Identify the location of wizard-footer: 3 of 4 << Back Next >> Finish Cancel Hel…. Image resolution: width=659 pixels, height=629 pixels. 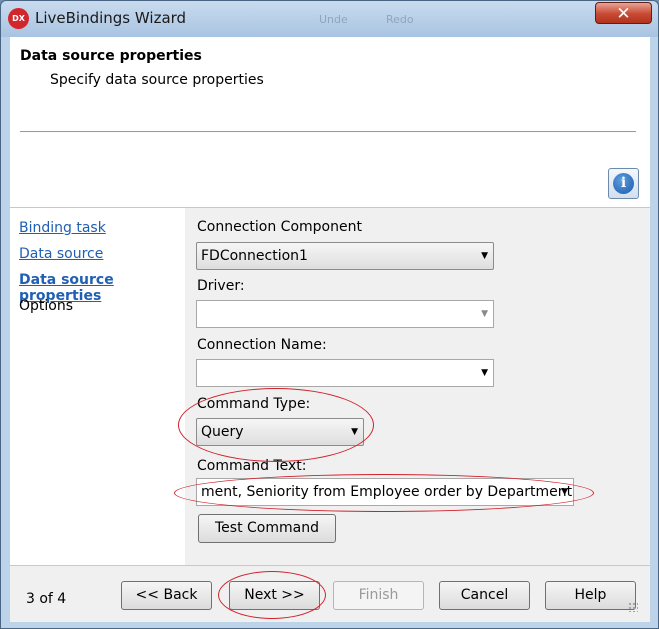
(330, 593).